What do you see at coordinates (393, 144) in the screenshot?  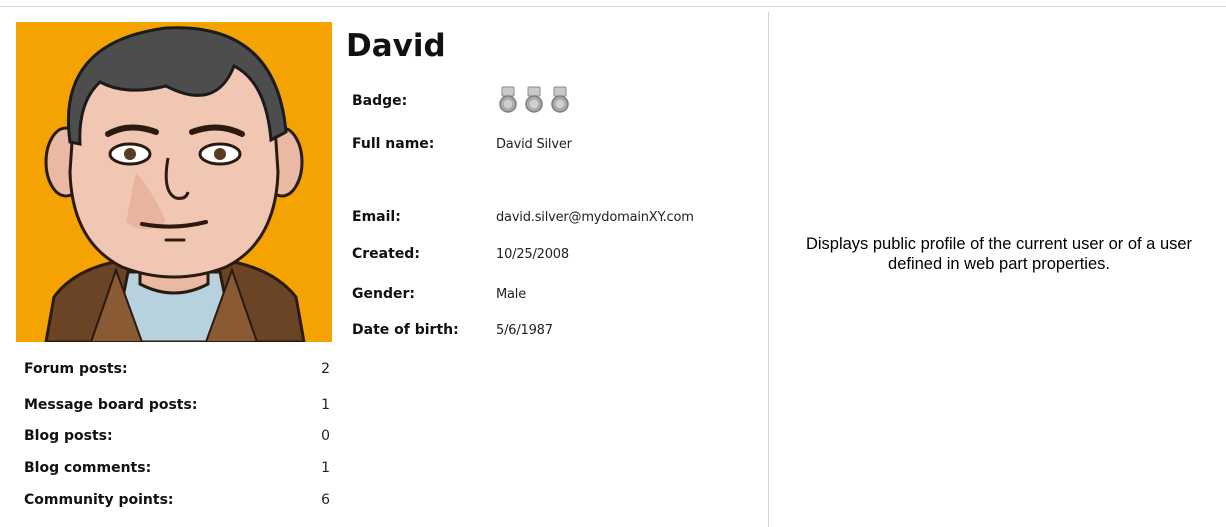 I see `full-name-label: Full name:` at bounding box center [393, 144].